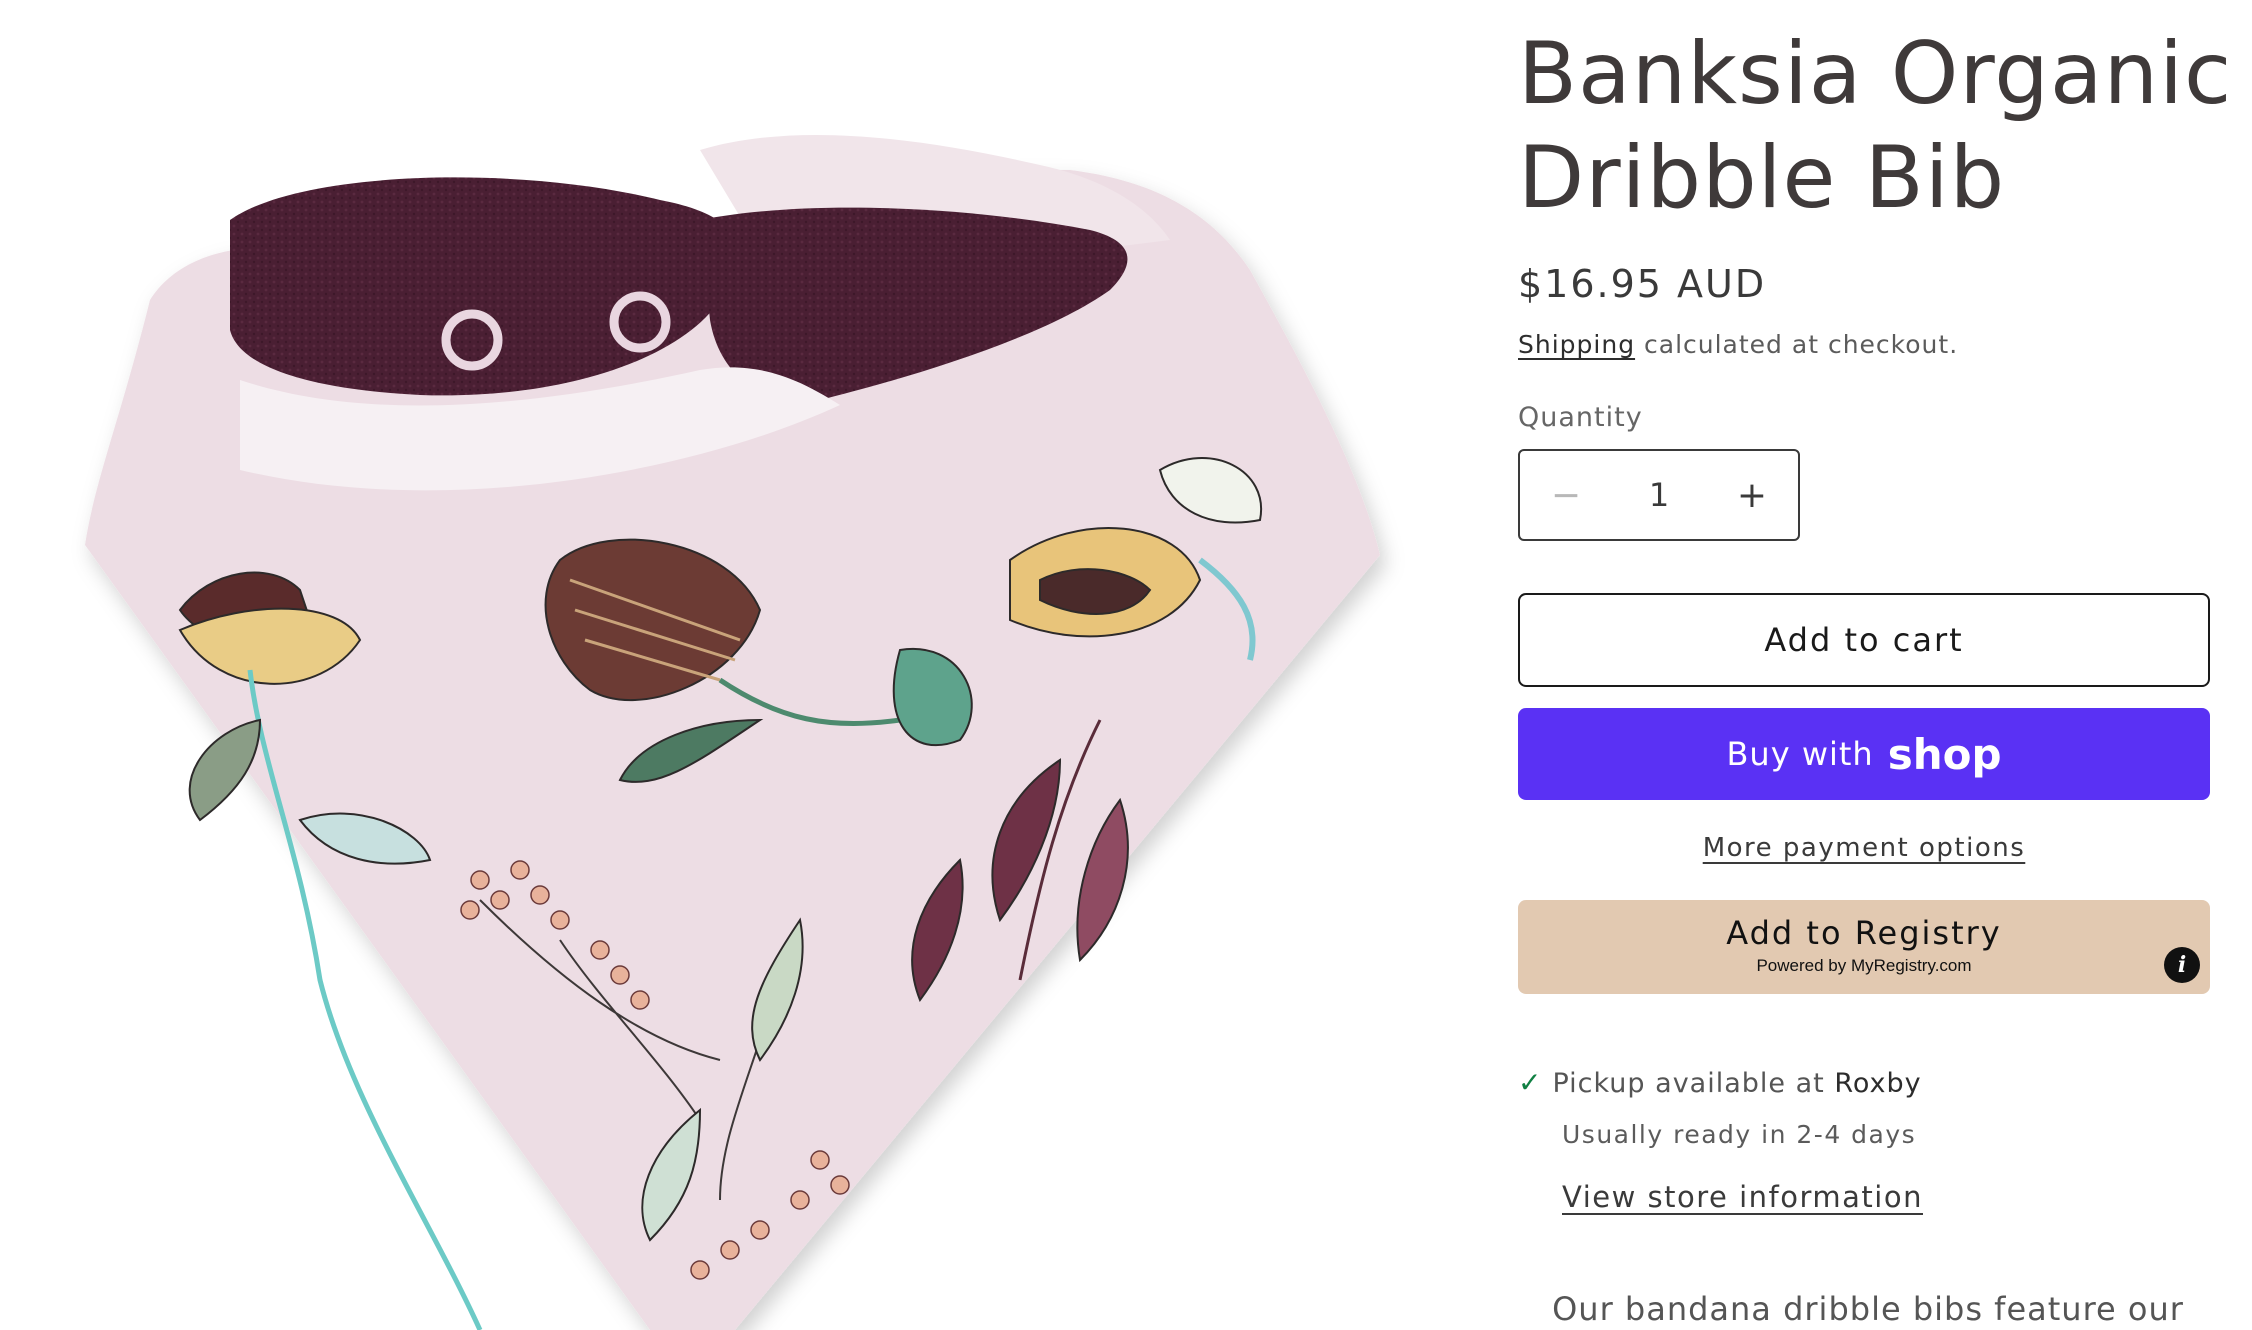  Describe the element at coordinates (1566, 495) in the screenshot. I see `minus-icon: −` at that location.